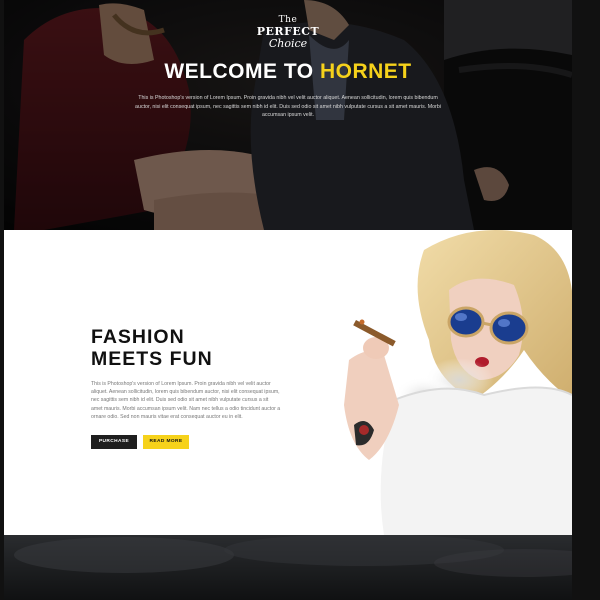 The width and height of the screenshot is (600, 600). What do you see at coordinates (365, 71) in the screenshot?
I see `hero-title-accent: HORNET` at bounding box center [365, 71].